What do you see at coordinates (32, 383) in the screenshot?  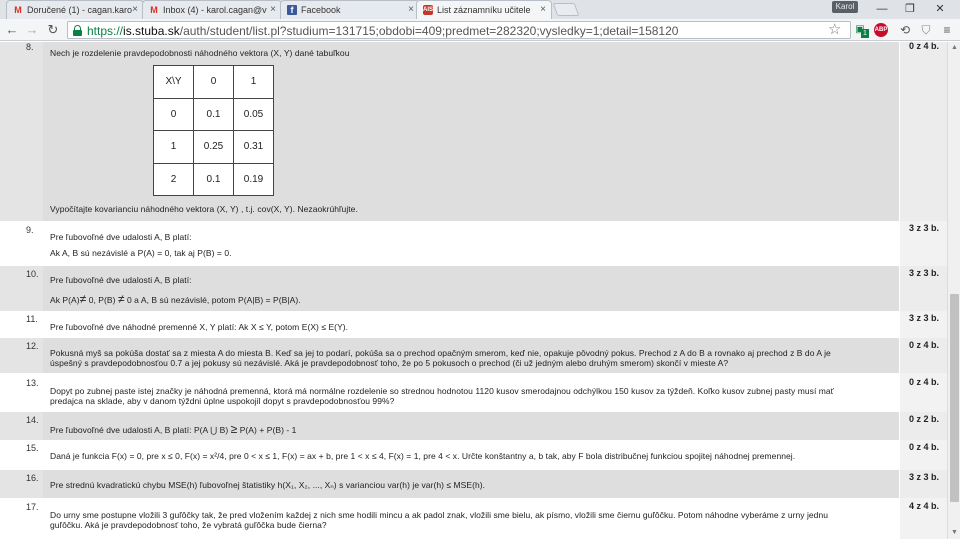 I see `question-number: 13.` at bounding box center [32, 383].